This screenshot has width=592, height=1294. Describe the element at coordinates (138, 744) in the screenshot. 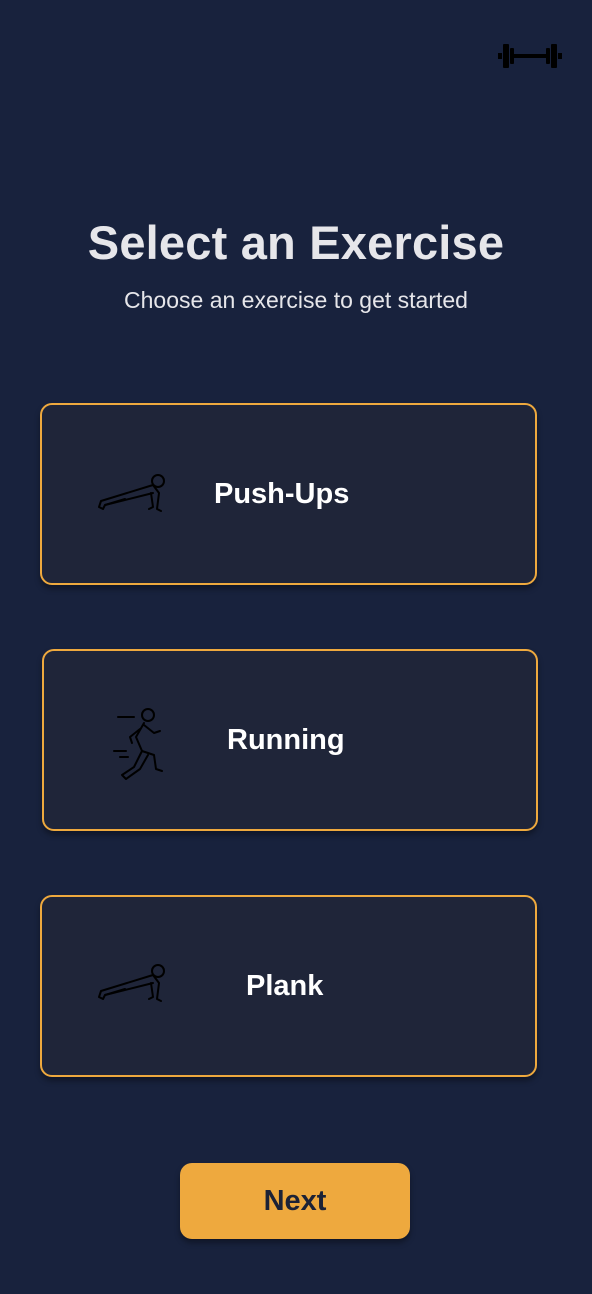

I see `running-icon` at that location.